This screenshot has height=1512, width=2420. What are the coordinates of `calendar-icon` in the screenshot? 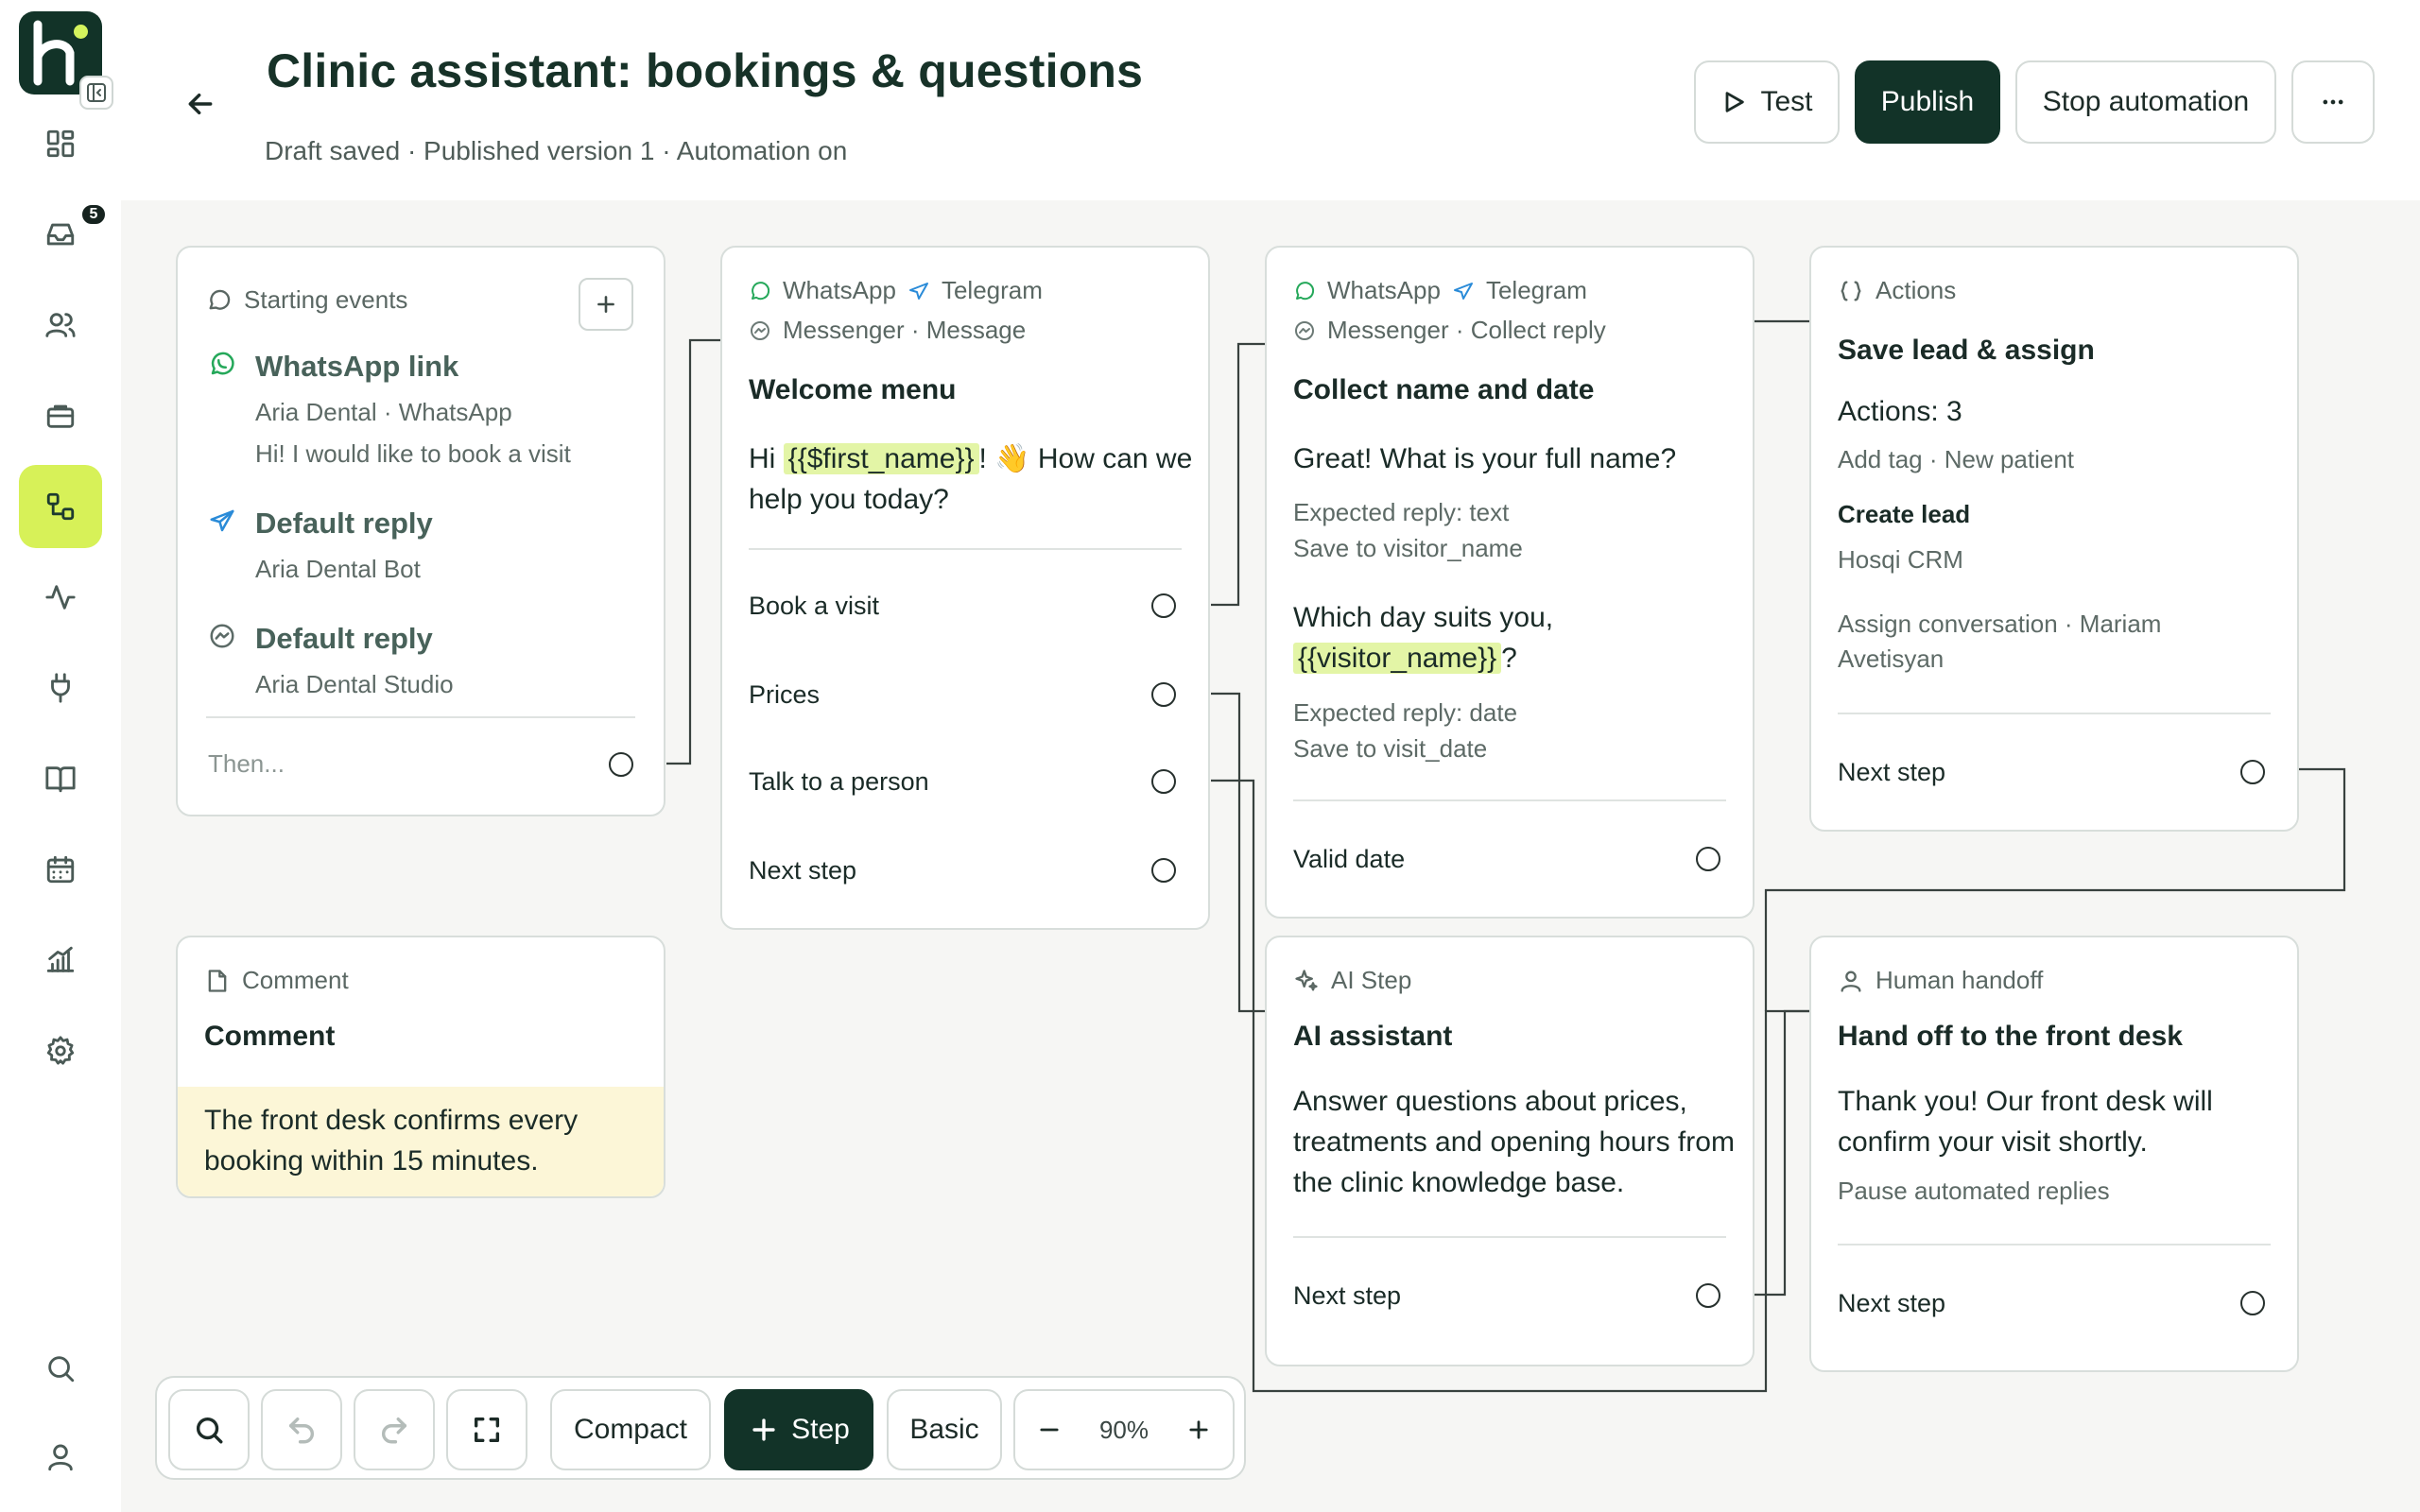 It's located at (60, 869).